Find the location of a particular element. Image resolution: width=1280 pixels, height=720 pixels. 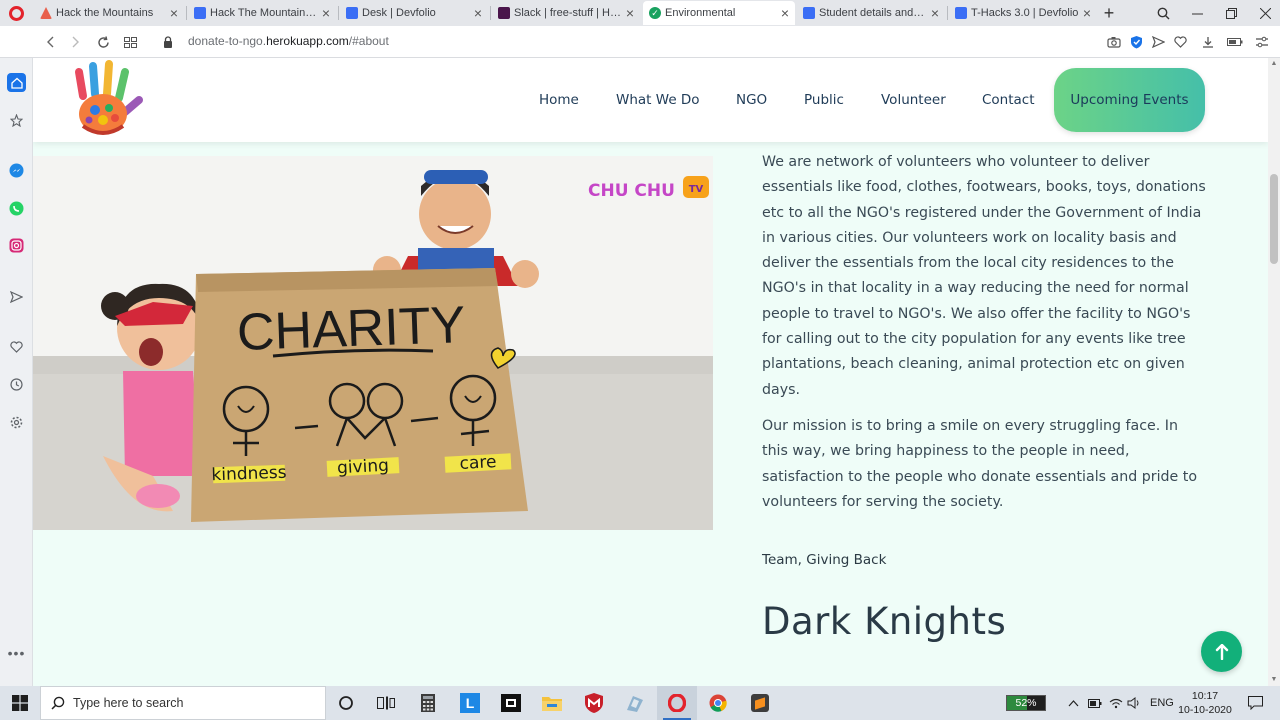

search-tabs-icon is located at coordinates (1163, 13).